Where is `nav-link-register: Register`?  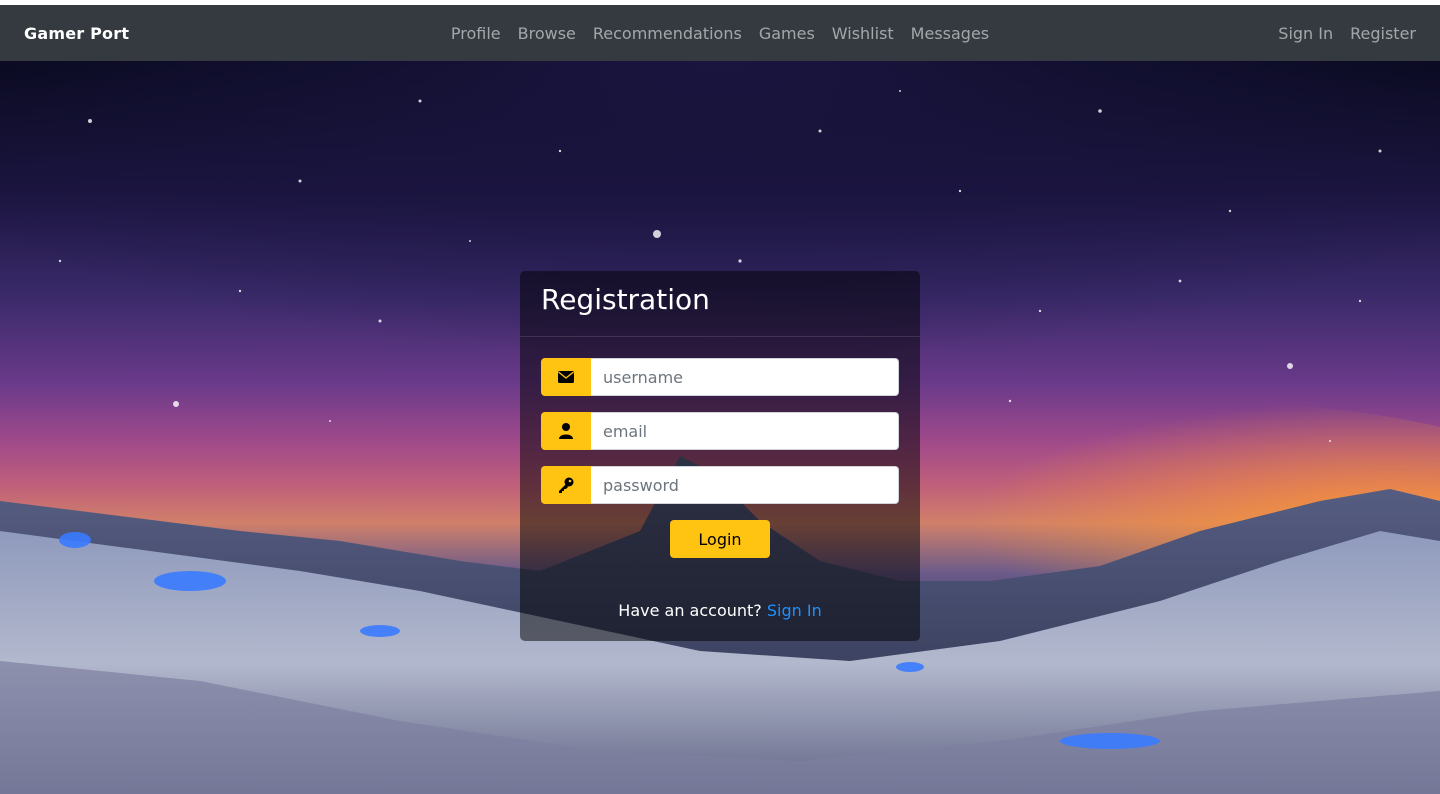
nav-link-register: Register is located at coordinates (1383, 33).